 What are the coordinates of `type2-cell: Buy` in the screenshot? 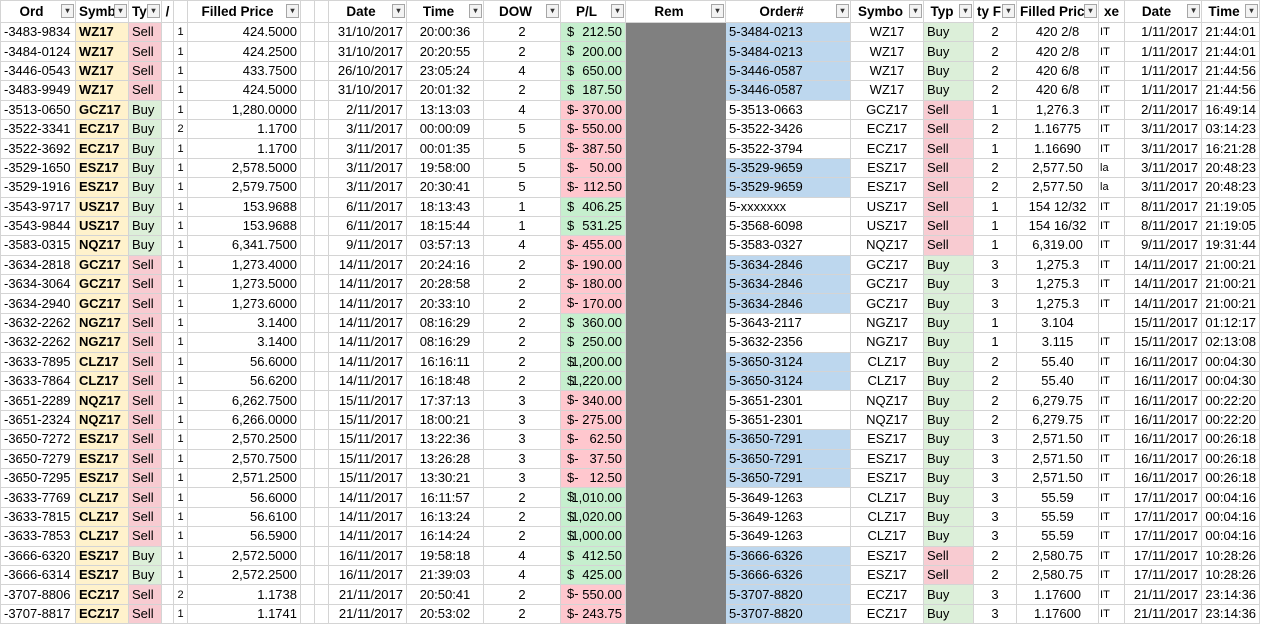 It's located at (949, 51).